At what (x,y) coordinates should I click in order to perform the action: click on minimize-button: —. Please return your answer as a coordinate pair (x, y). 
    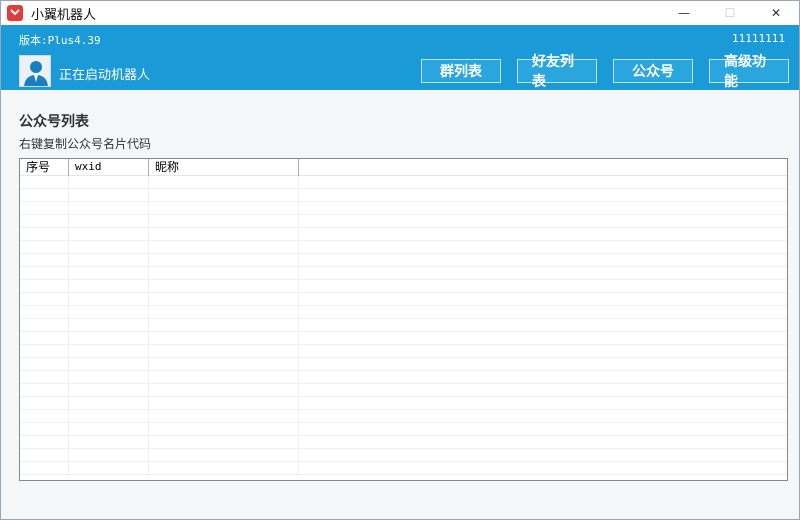
    Looking at the image, I should click on (684, 13).